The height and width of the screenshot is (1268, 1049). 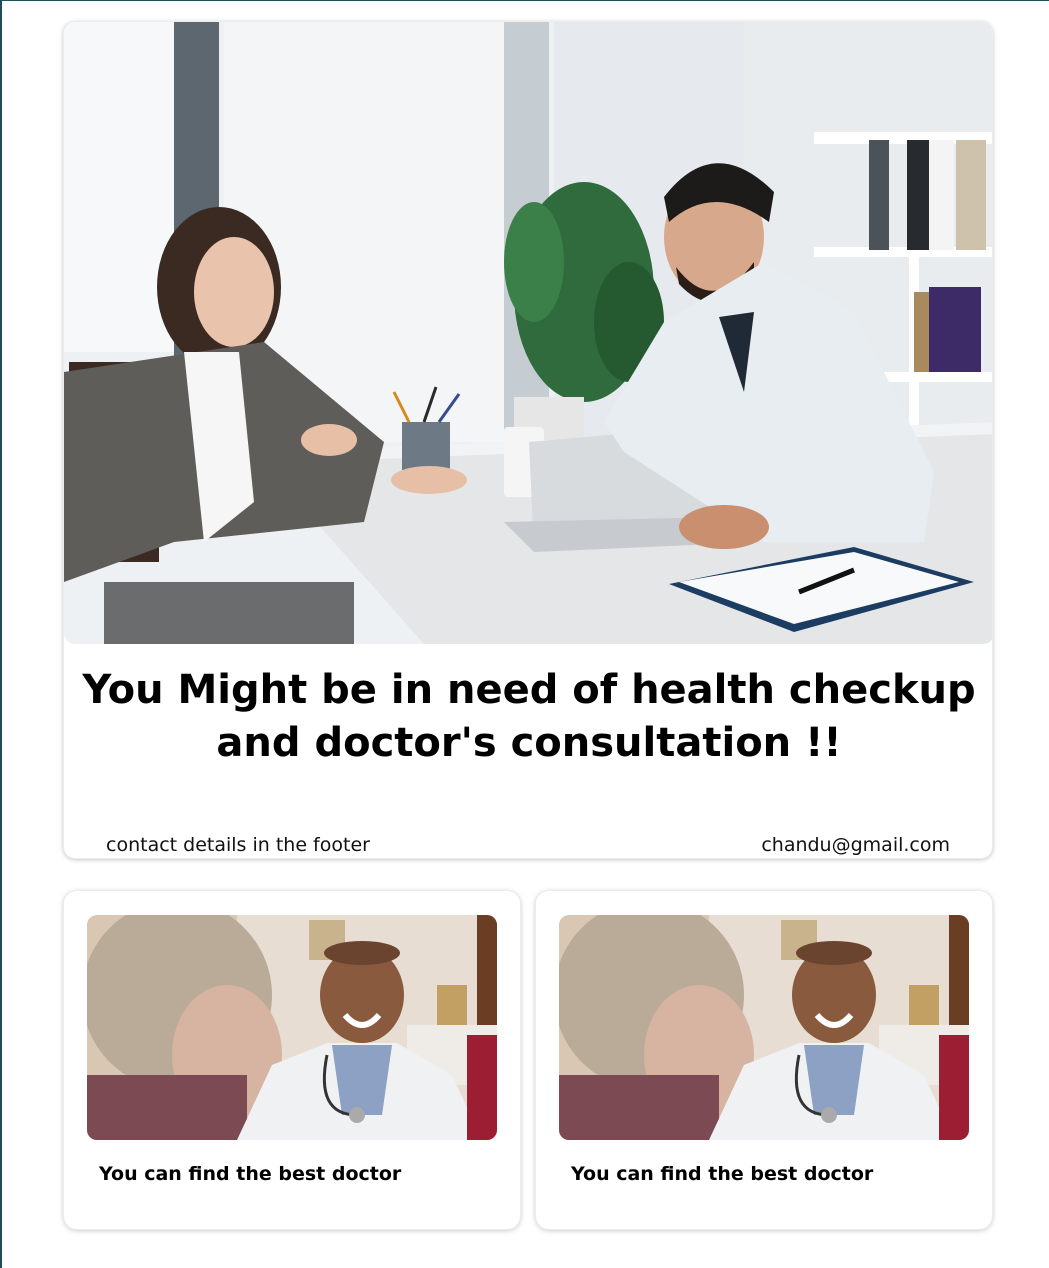 I want to click on doctor-card-2: You can find the best doctor, so click(x=764, y=1060).